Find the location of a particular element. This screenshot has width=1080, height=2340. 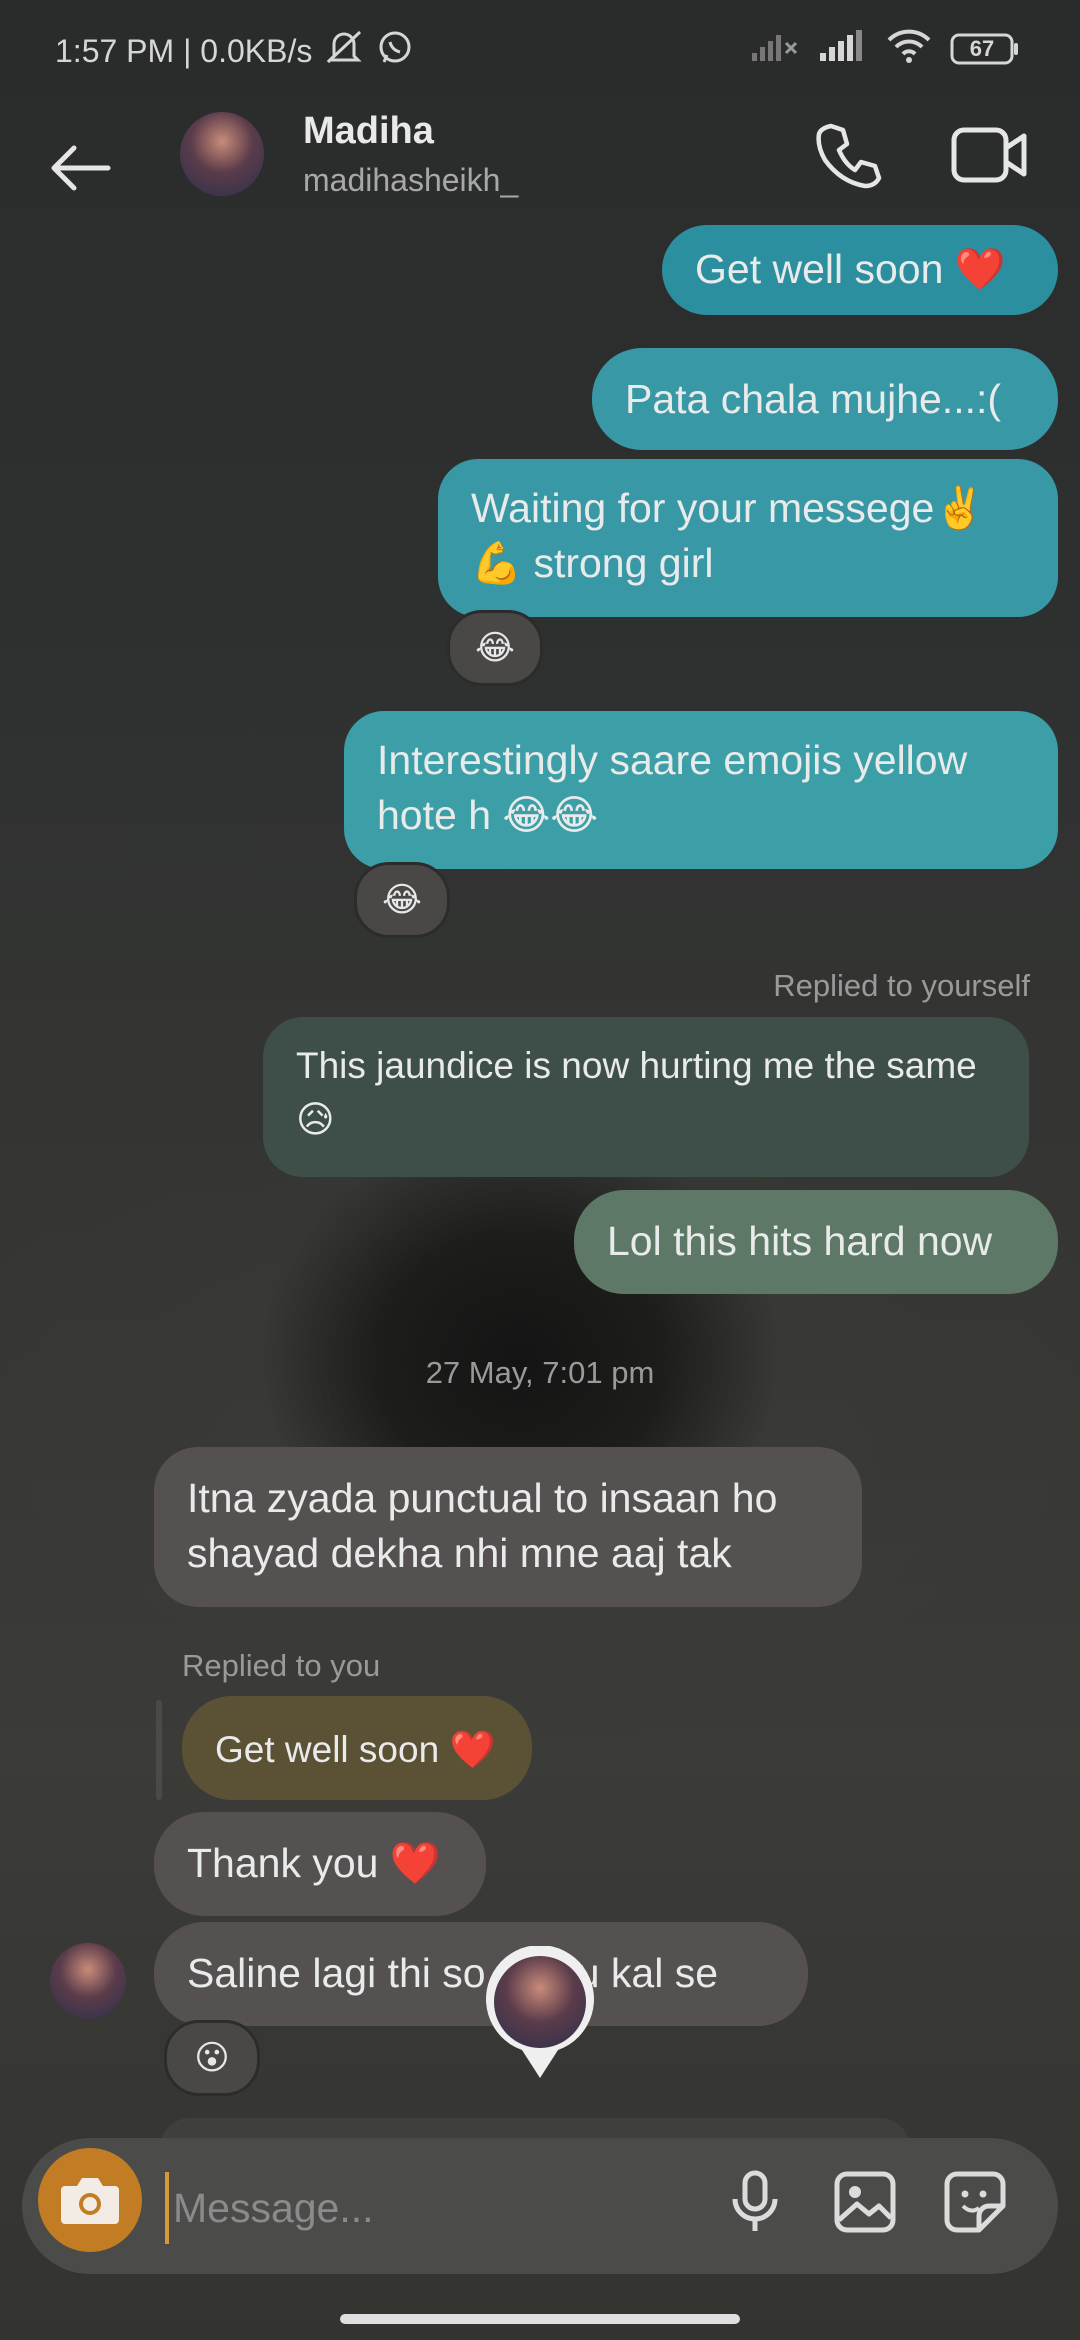

video-call-button is located at coordinates (995, 160).